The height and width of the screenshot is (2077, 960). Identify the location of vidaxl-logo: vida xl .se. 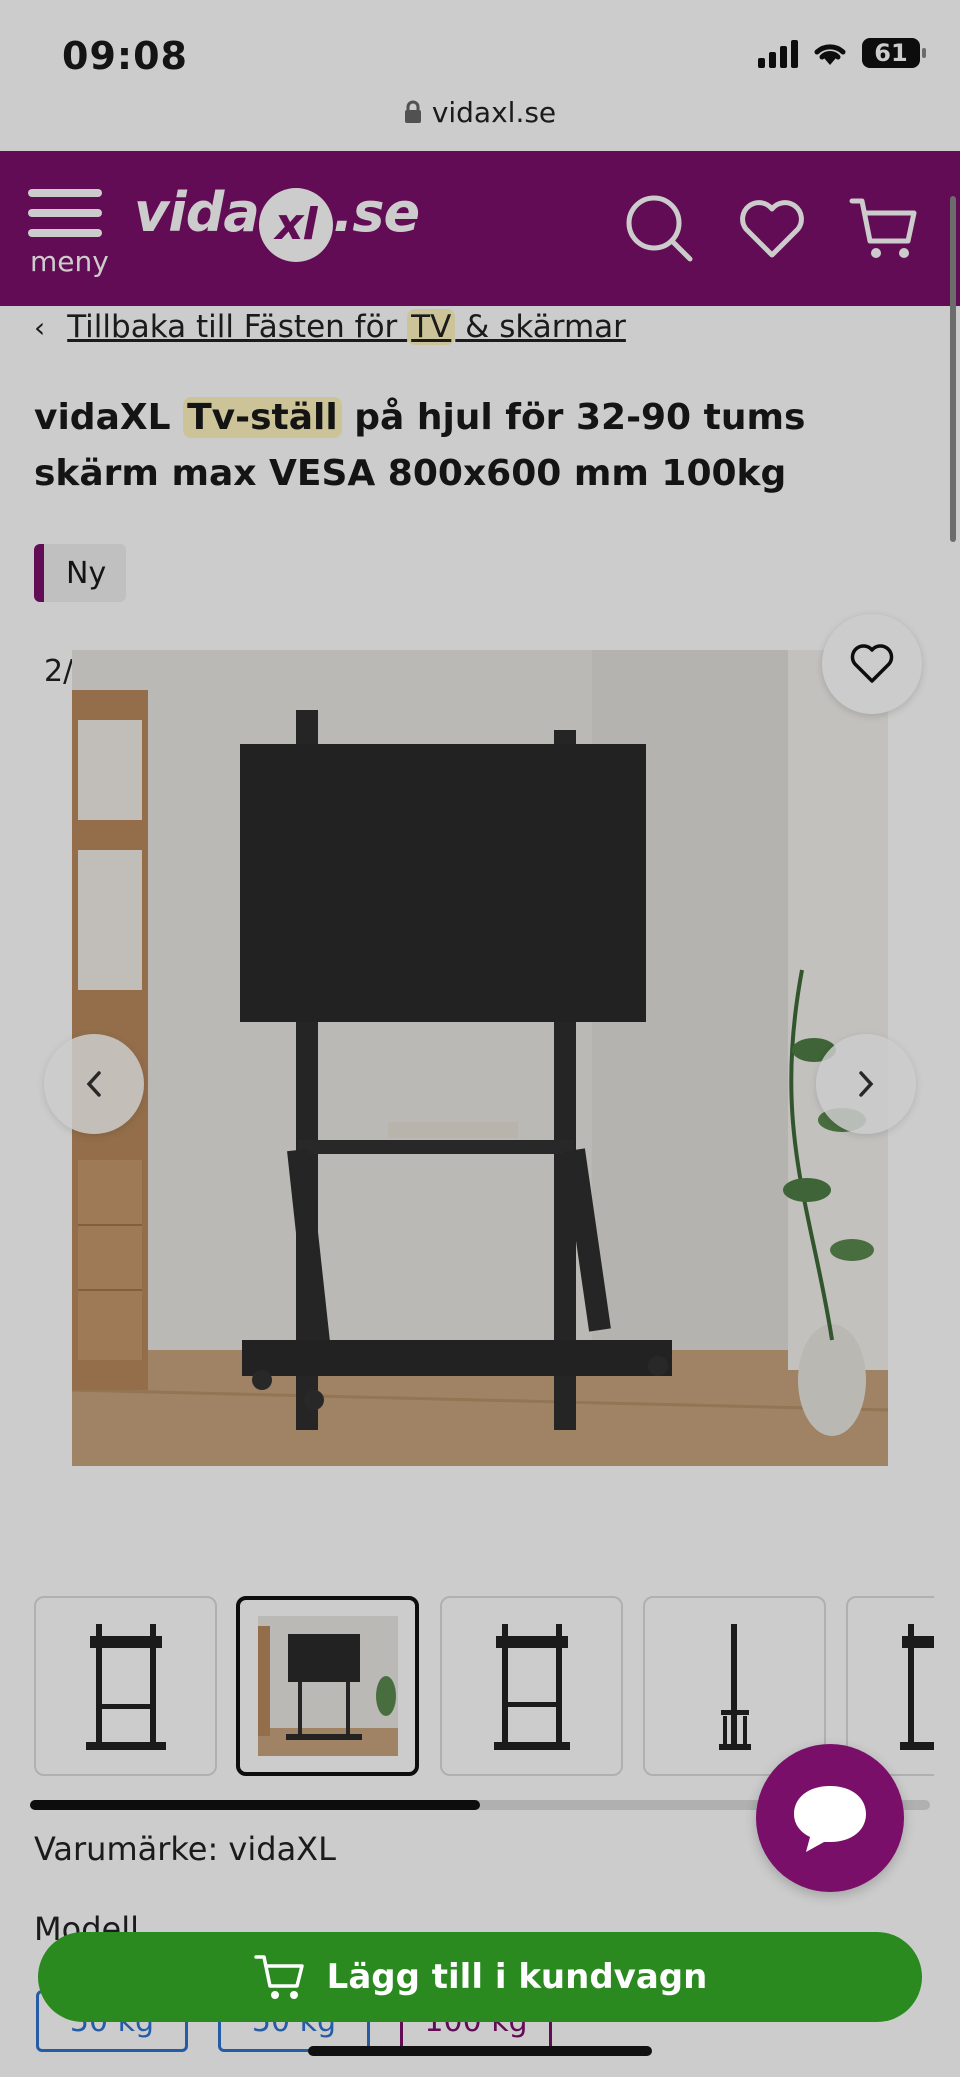
(277, 221).